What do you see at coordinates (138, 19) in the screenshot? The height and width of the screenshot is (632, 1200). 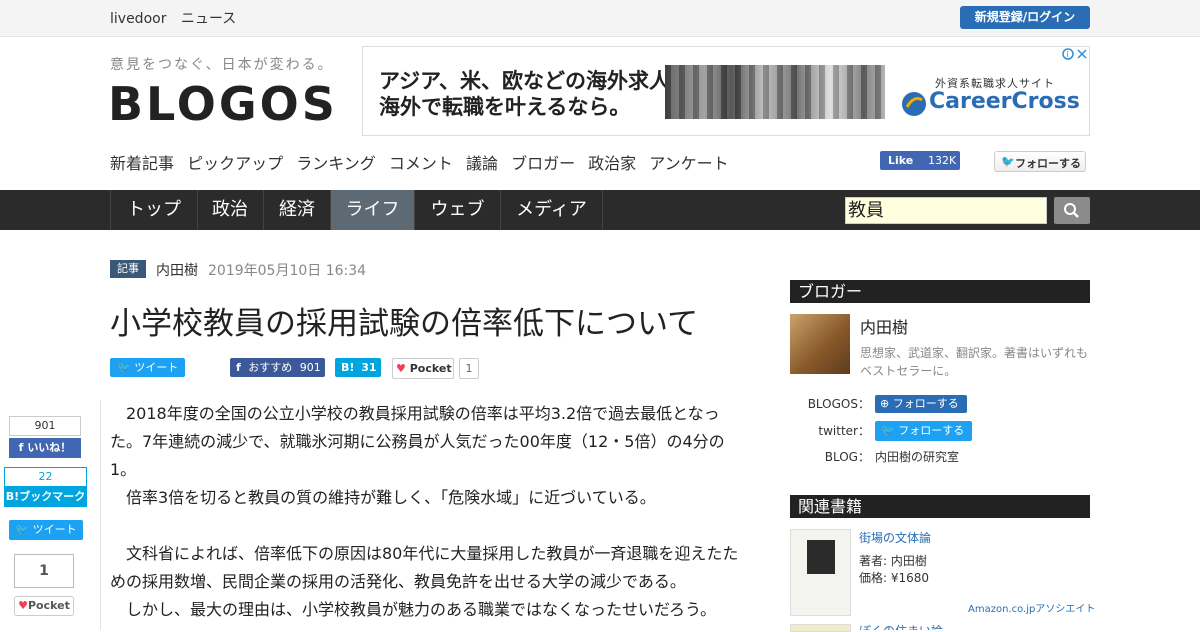 I see `livedoor-logo: livedoor` at bounding box center [138, 19].